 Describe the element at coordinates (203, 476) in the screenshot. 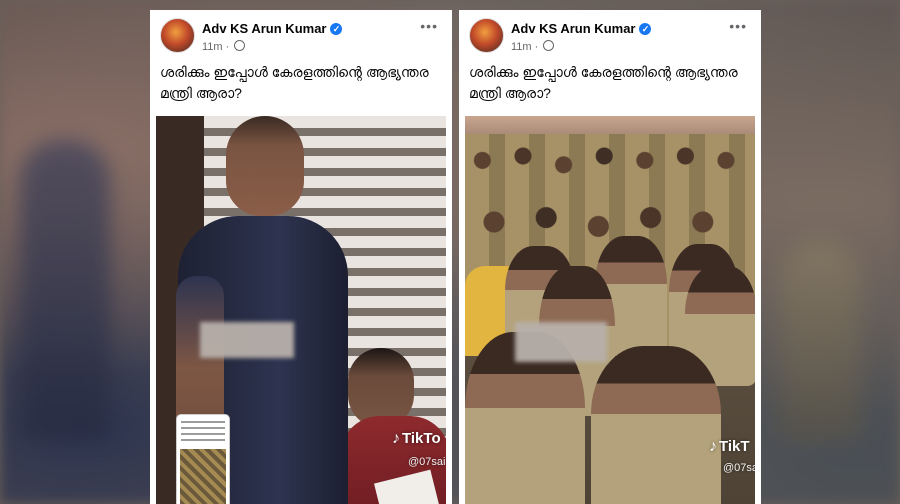

I see `phone-image` at that location.